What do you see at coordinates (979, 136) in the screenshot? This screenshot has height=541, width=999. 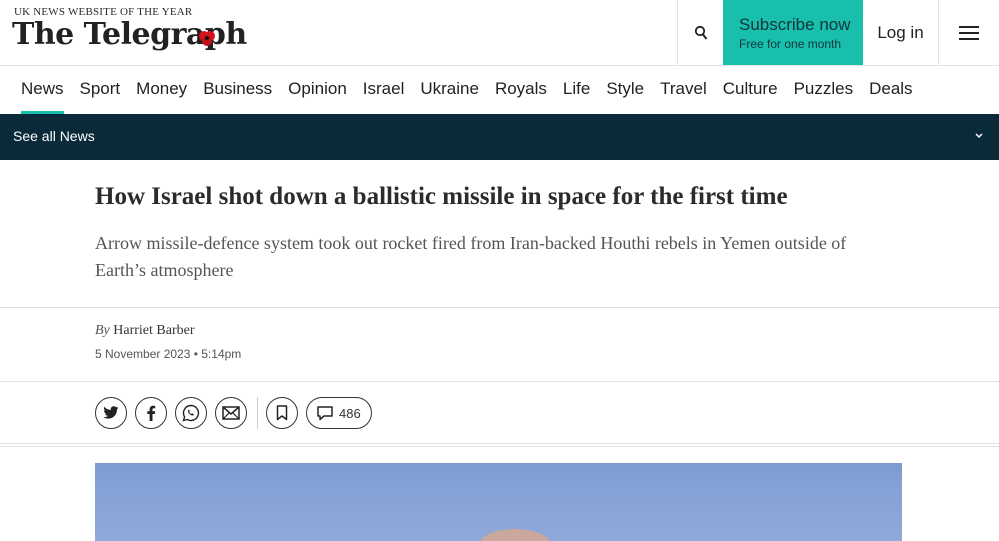 I see `chevron-down-icon` at bounding box center [979, 136].